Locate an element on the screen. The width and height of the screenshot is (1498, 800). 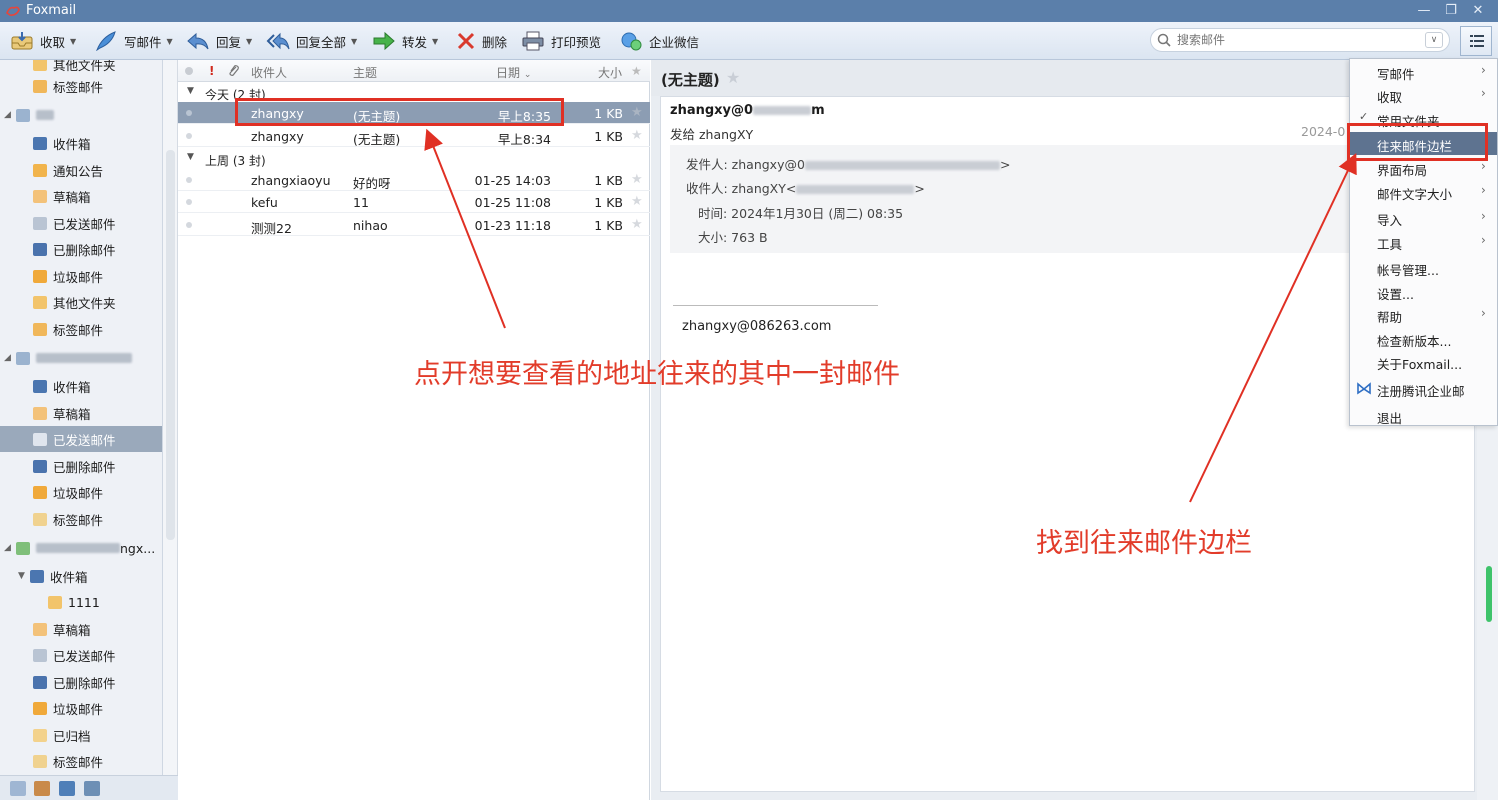
menu-item-label: 常用文件夹 is located at coordinates (1408, 121).